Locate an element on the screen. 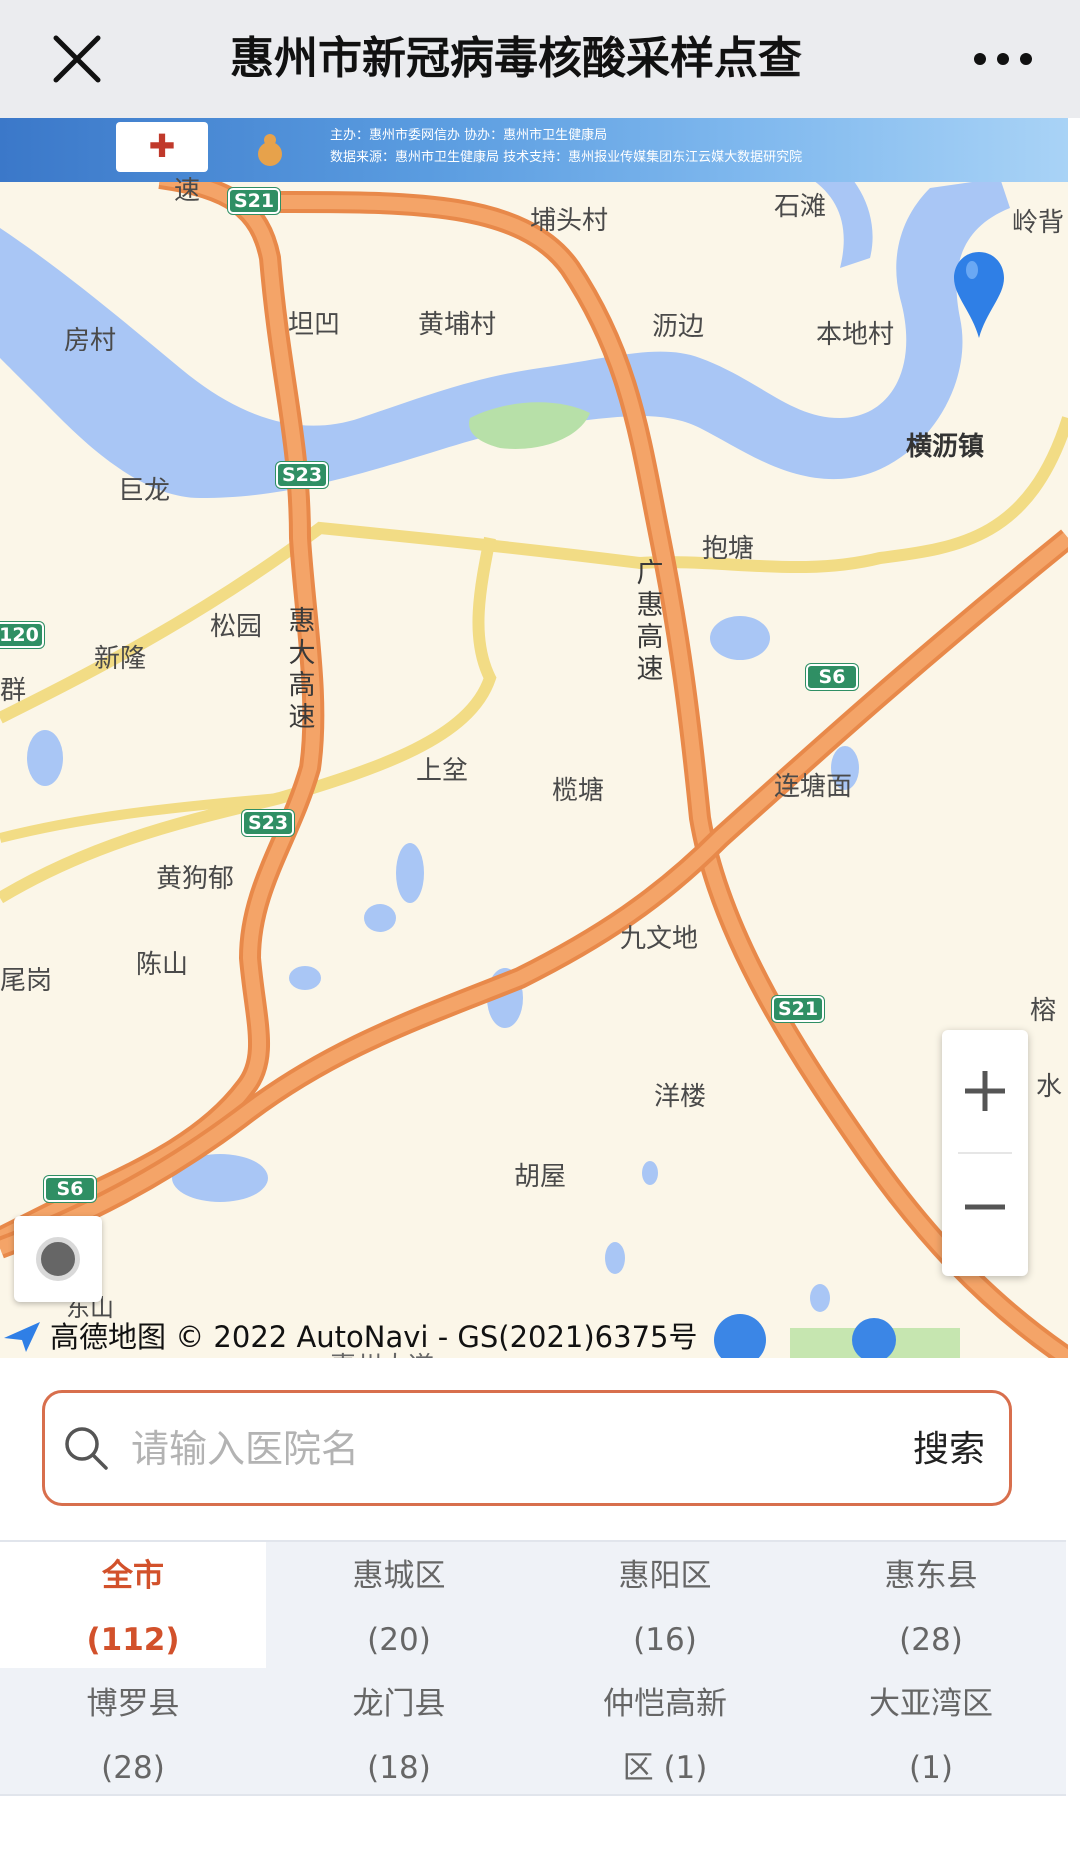 The height and width of the screenshot is (1871, 1080). district-name: 惠城区 is located at coordinates (399, 1576).